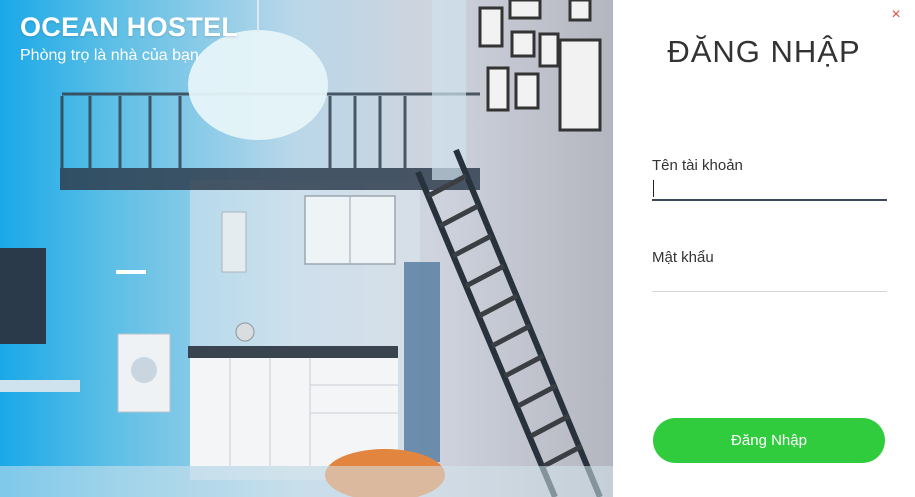 This screenshot has height=497, width=915. What do you see at coordinates (653, 188) in the screenshot?
I see `text-caret` at bounding box center [653, 188].